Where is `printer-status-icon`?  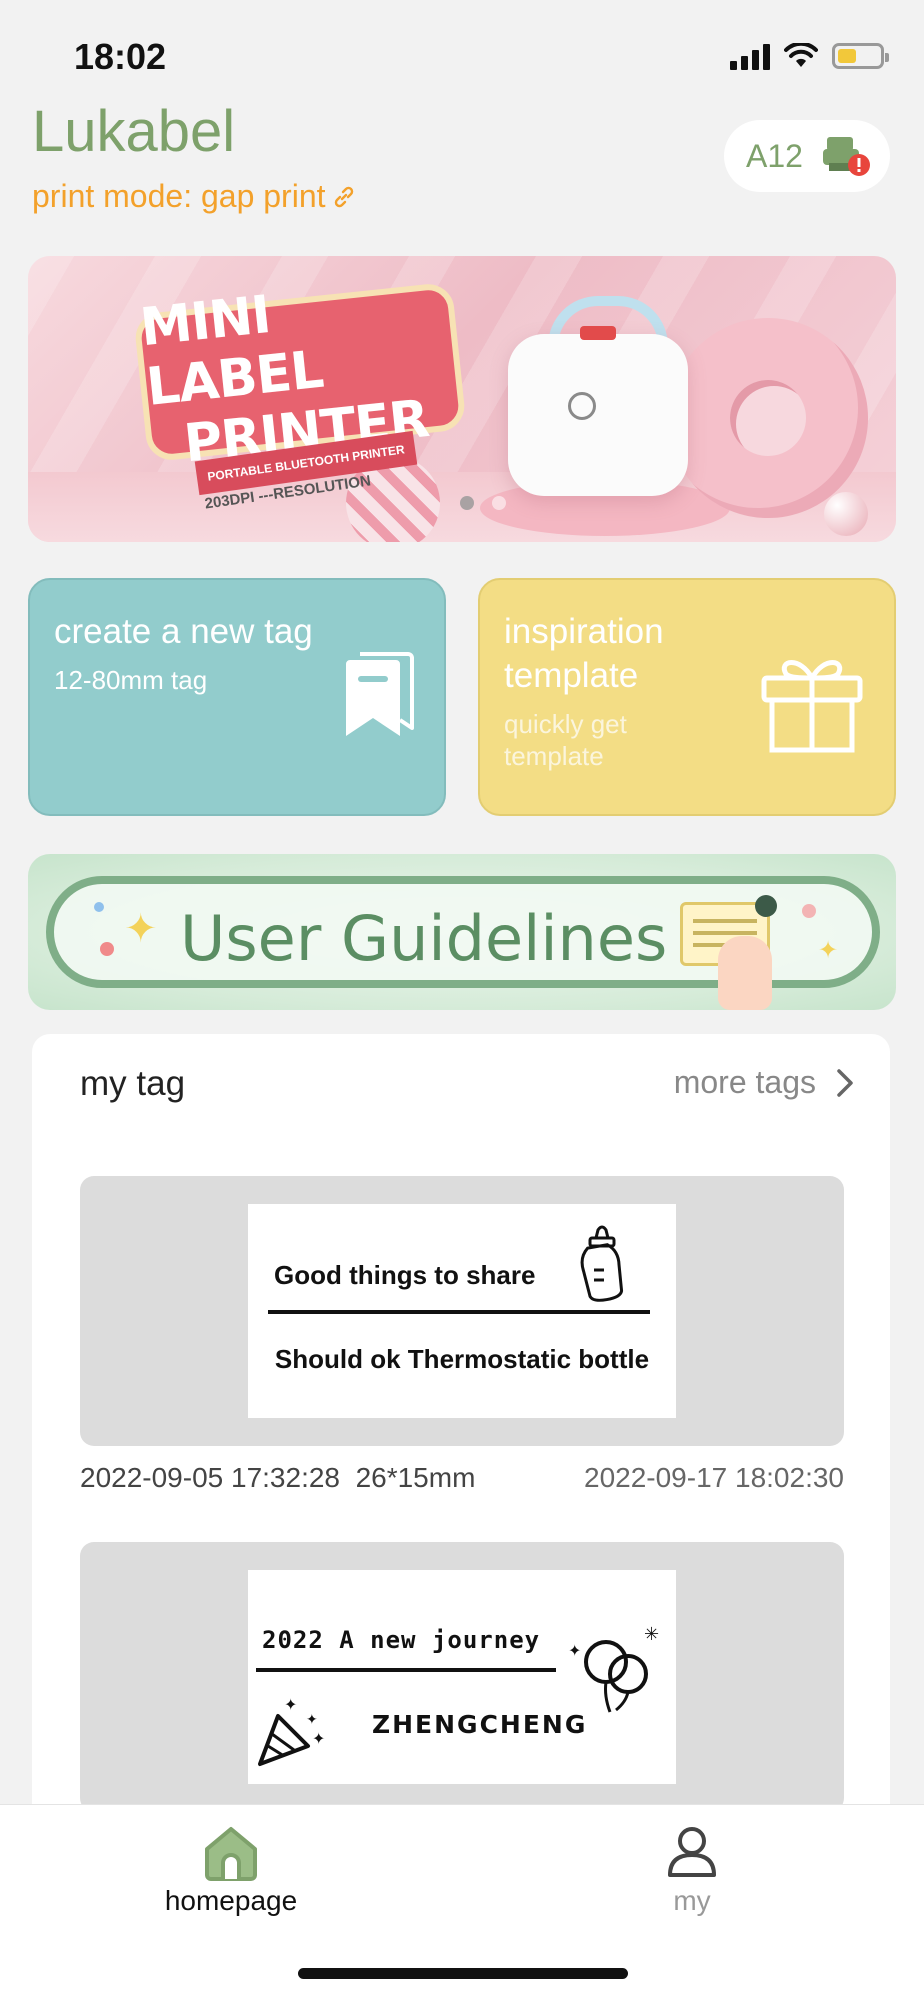
printer-status-icon is located at coordinates (846, 156).